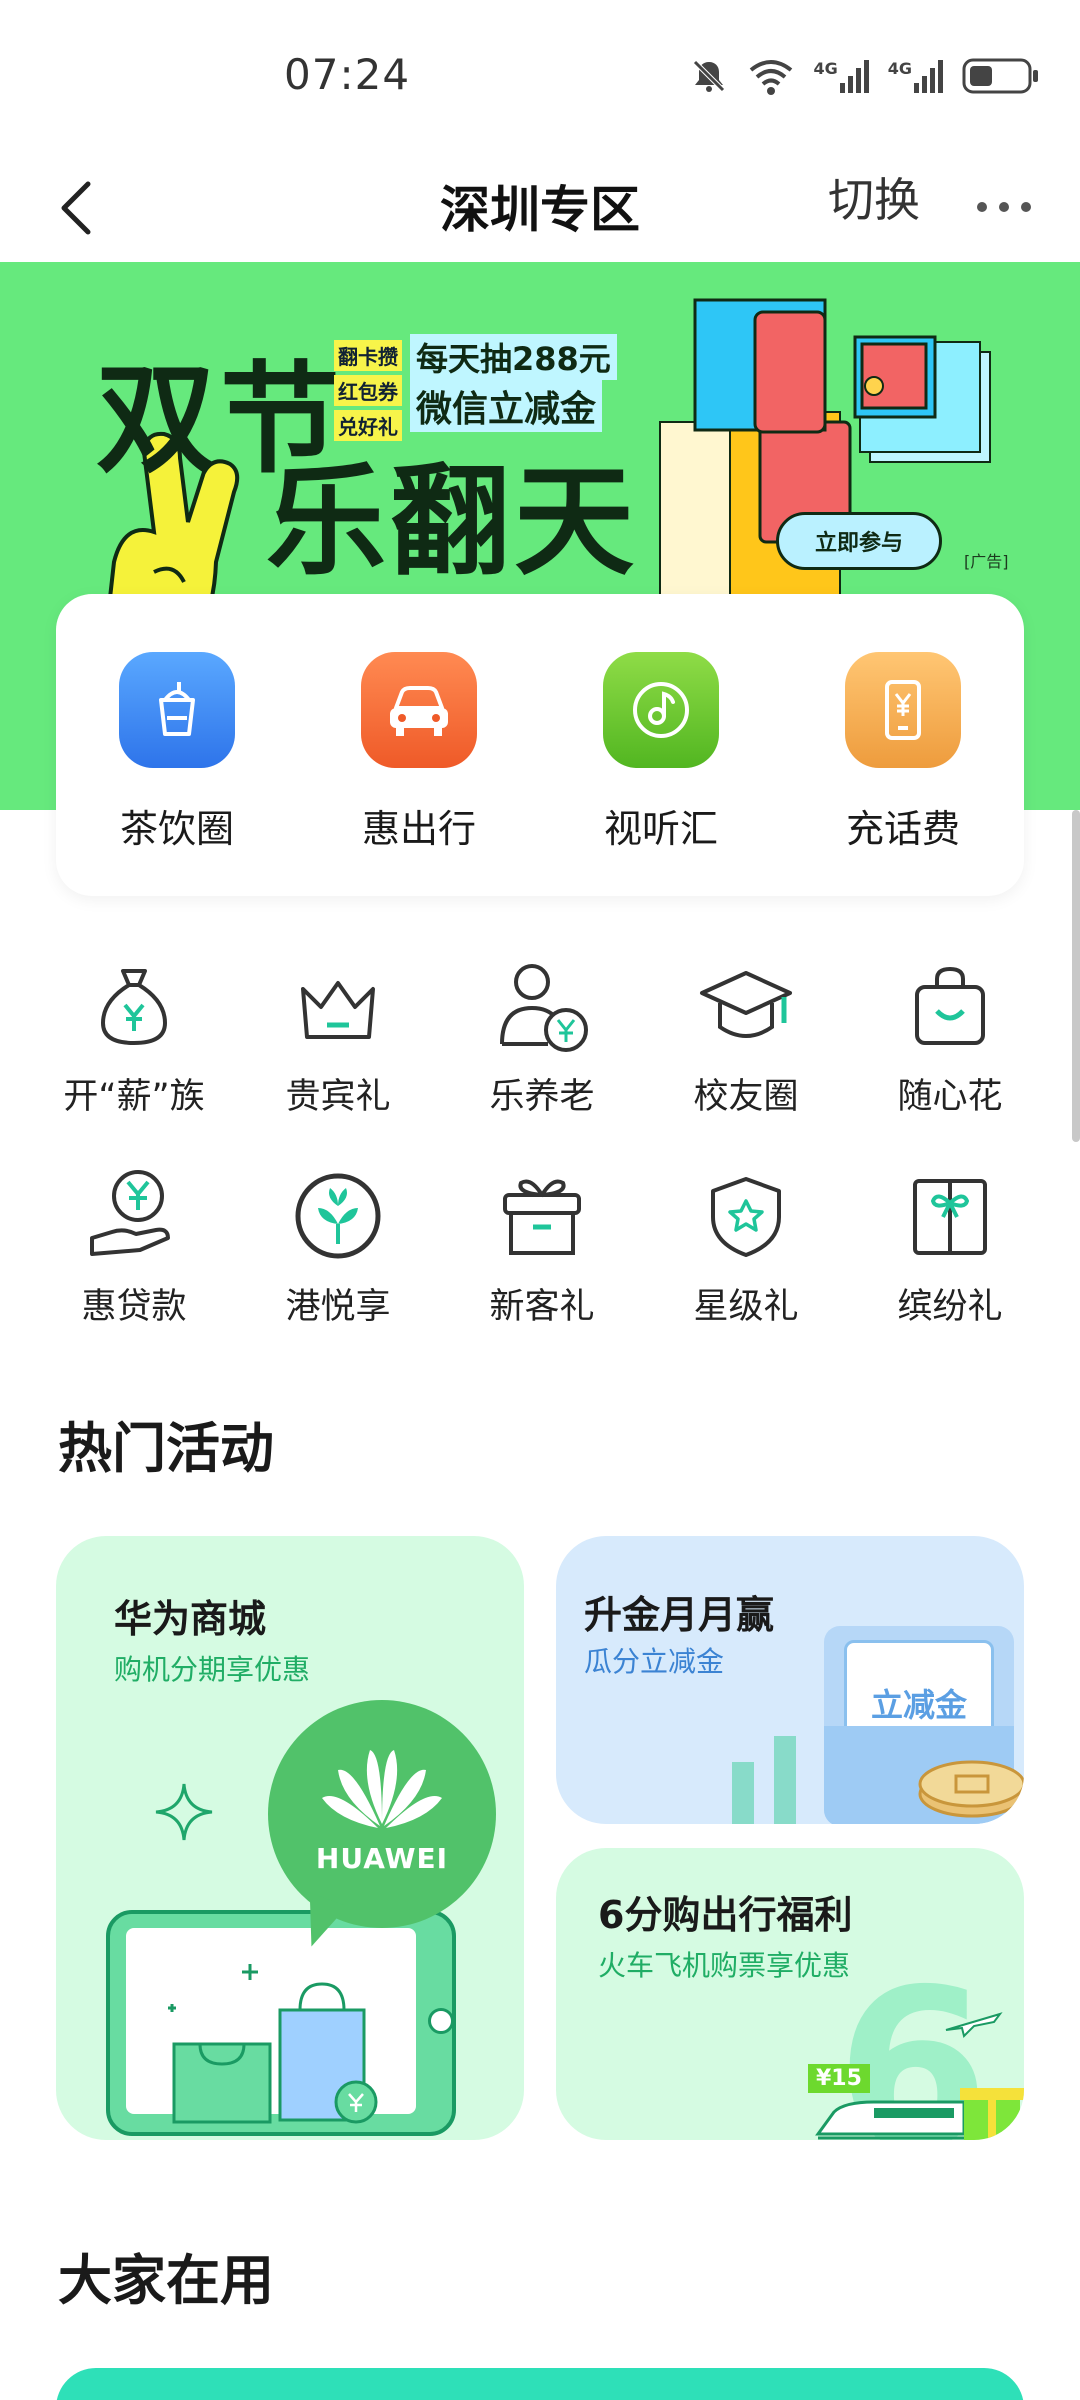 This screenshot has height=2400, width=1080. What do you see at coordinates (419, 710) in the screenshot?
I see `car-icon` at bounding box center [419, 710].